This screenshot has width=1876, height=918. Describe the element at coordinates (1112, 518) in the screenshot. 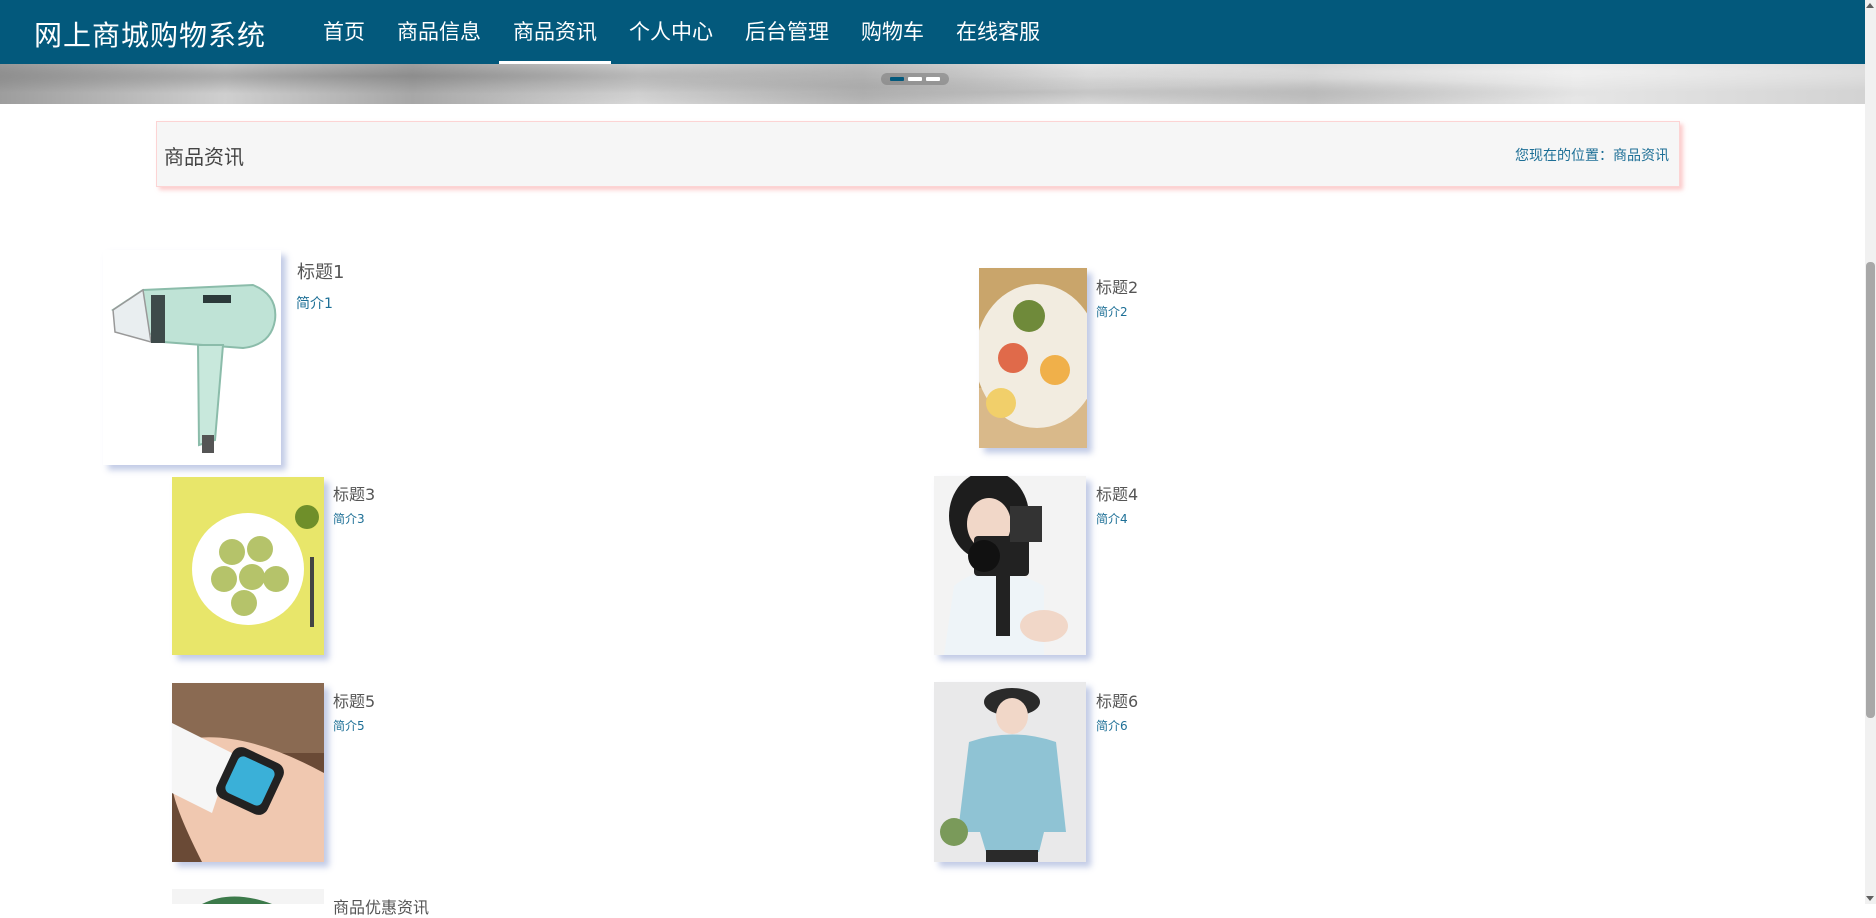

I see `news-summary: 简介4` at that location.